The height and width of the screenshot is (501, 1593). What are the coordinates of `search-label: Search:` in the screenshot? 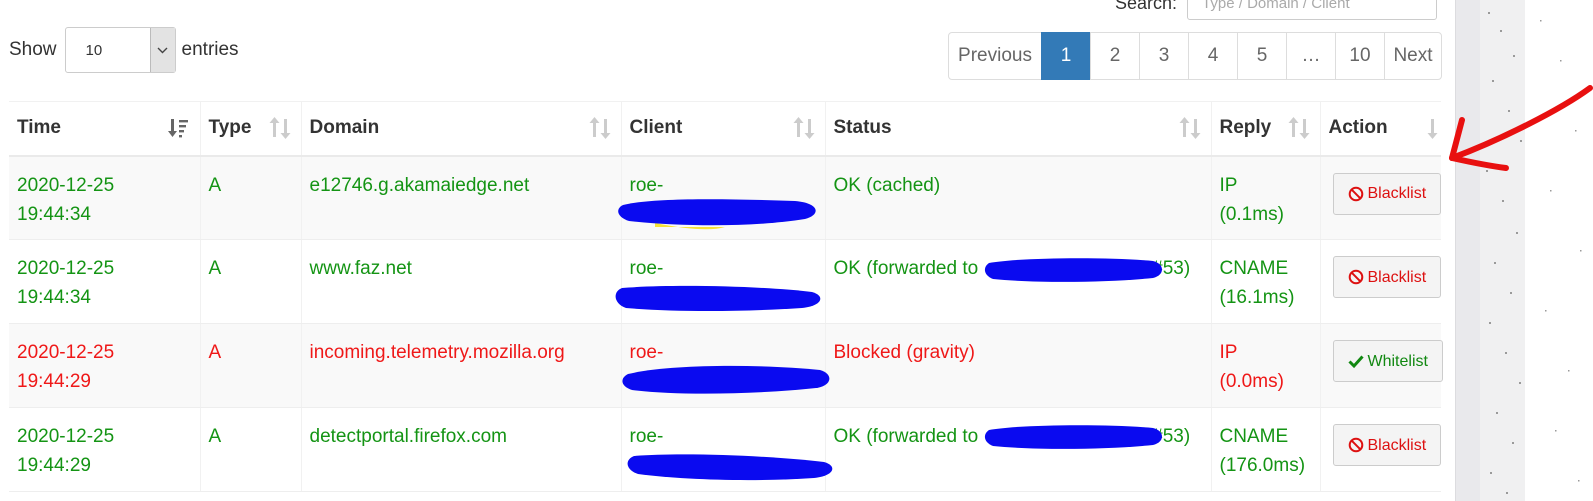 It's located at (1146, 6).